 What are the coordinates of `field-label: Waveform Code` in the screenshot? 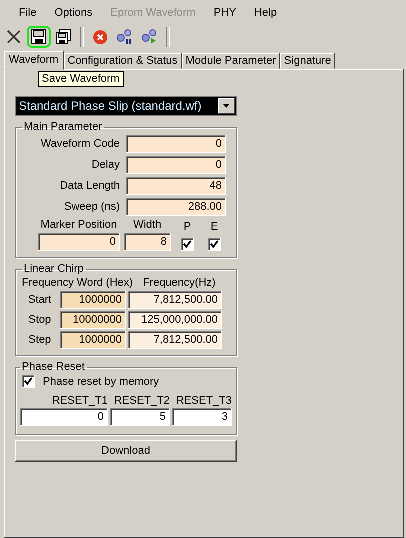 It's located at (80, 144).